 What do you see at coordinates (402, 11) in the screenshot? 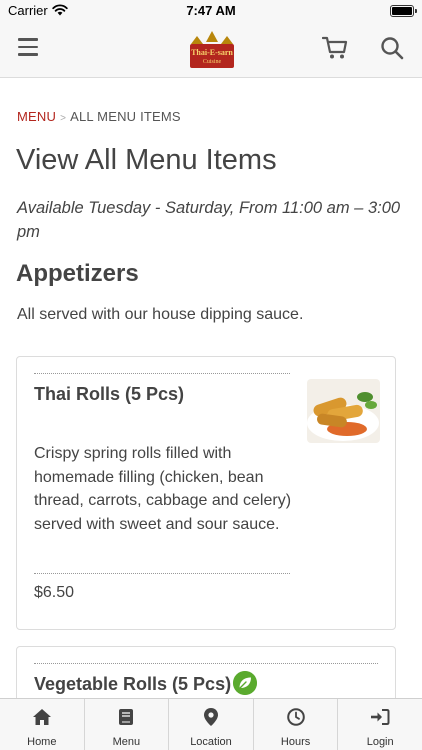
I see `battery-icon` at bounding box center [402, 11].